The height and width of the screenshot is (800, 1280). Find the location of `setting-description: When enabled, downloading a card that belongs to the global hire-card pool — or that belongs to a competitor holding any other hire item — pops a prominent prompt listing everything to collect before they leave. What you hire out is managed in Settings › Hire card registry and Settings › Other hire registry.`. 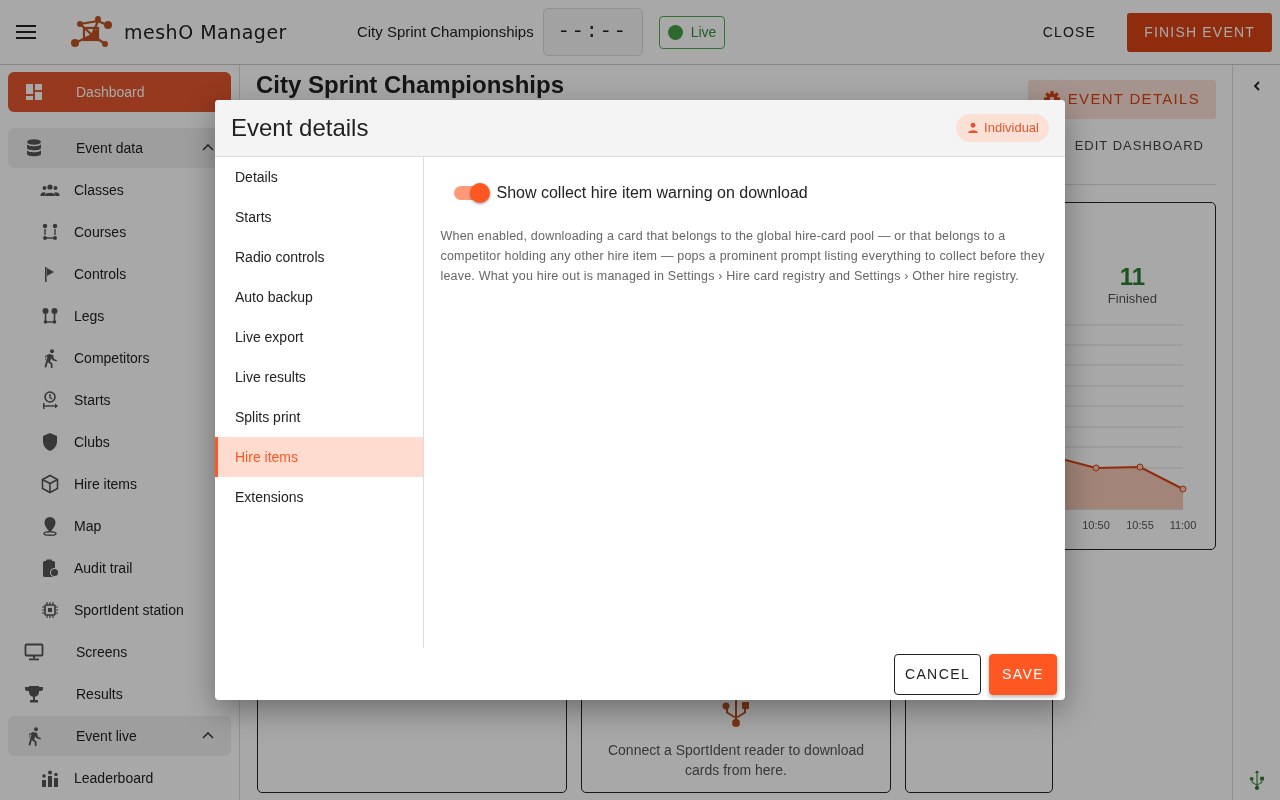

setting-description: When enabled, downloading a card that belongs to the global hire-card pool — or that belongs to a competitor holding any other hire item — pops a prominent prompt listing everything to collect before they leave. What you hire out is managed in Settings › Hire card registry and Settings › Other hire registry. is located at coordinates (743, 256).